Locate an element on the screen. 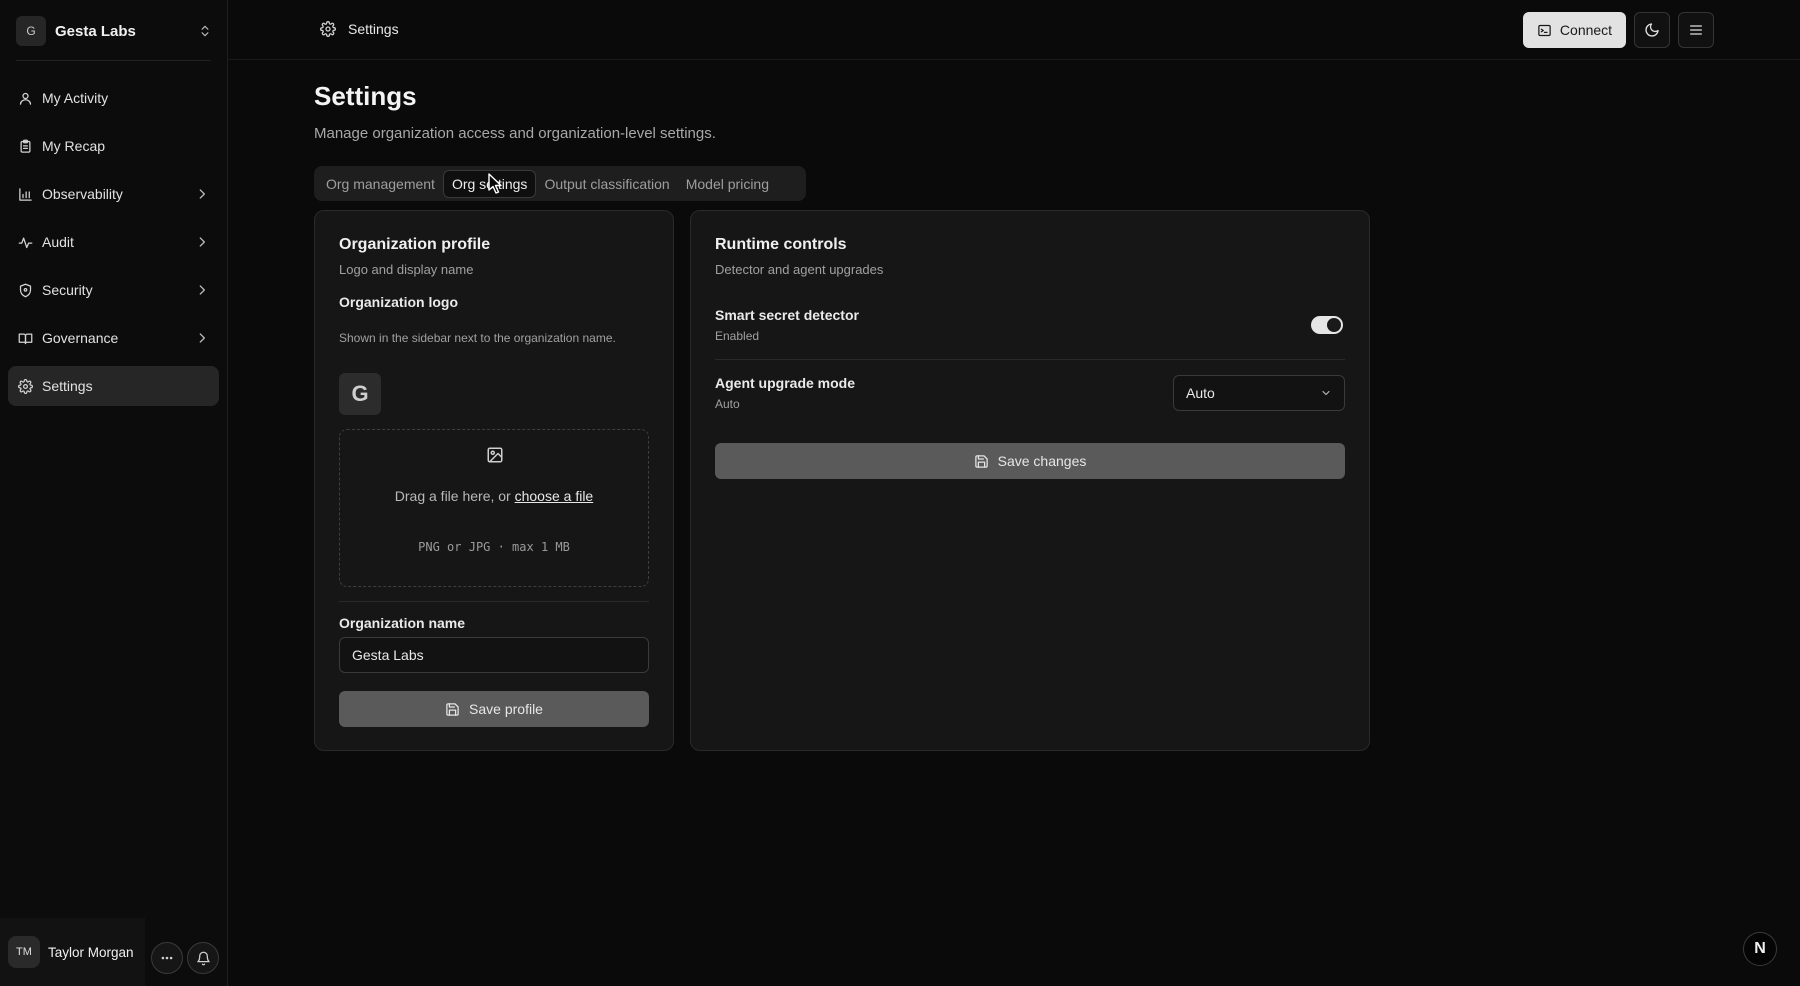 The image size is (1800, 986). theme-toggle-button is located at coordinates (1652, 30).